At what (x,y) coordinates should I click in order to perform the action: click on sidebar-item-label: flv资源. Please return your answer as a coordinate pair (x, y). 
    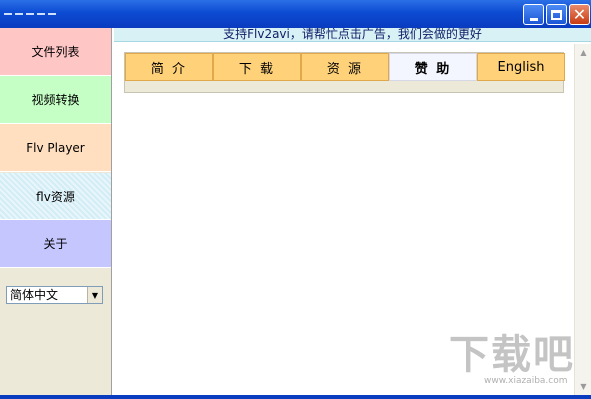
    Looking at the image, I should click on (55, 196).